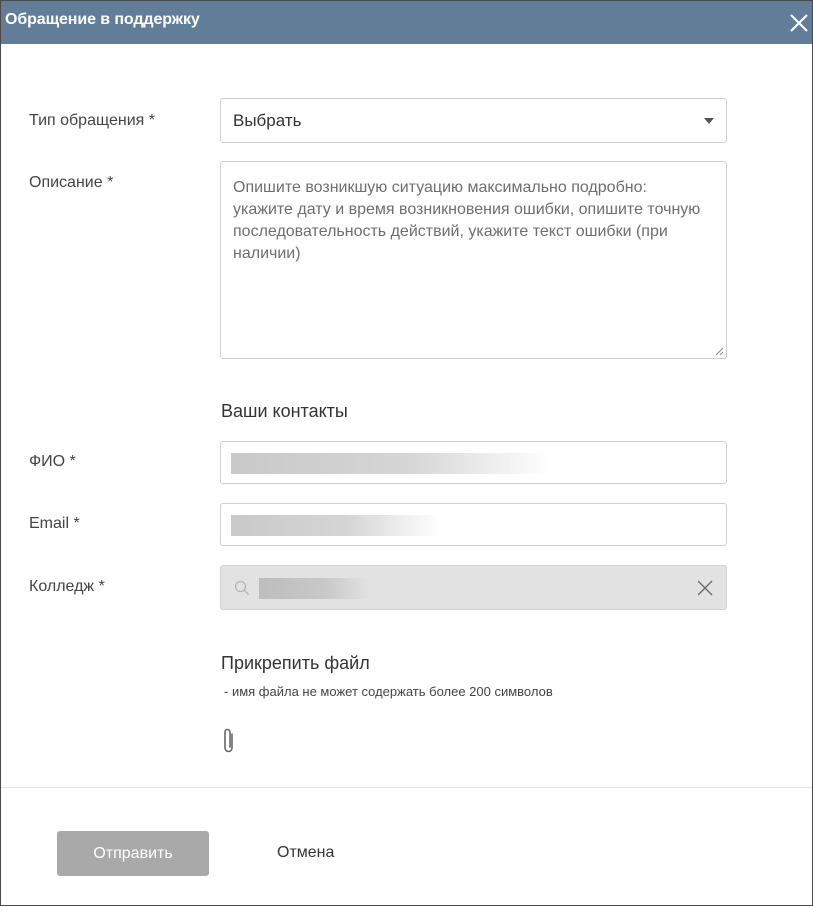 Image resolution: width=813 pixels, height=906 pixels. What do you see at coordinates (709, 121) in the screenshot?
I see `chevron-down-icon` at bounding box center [709, 121].